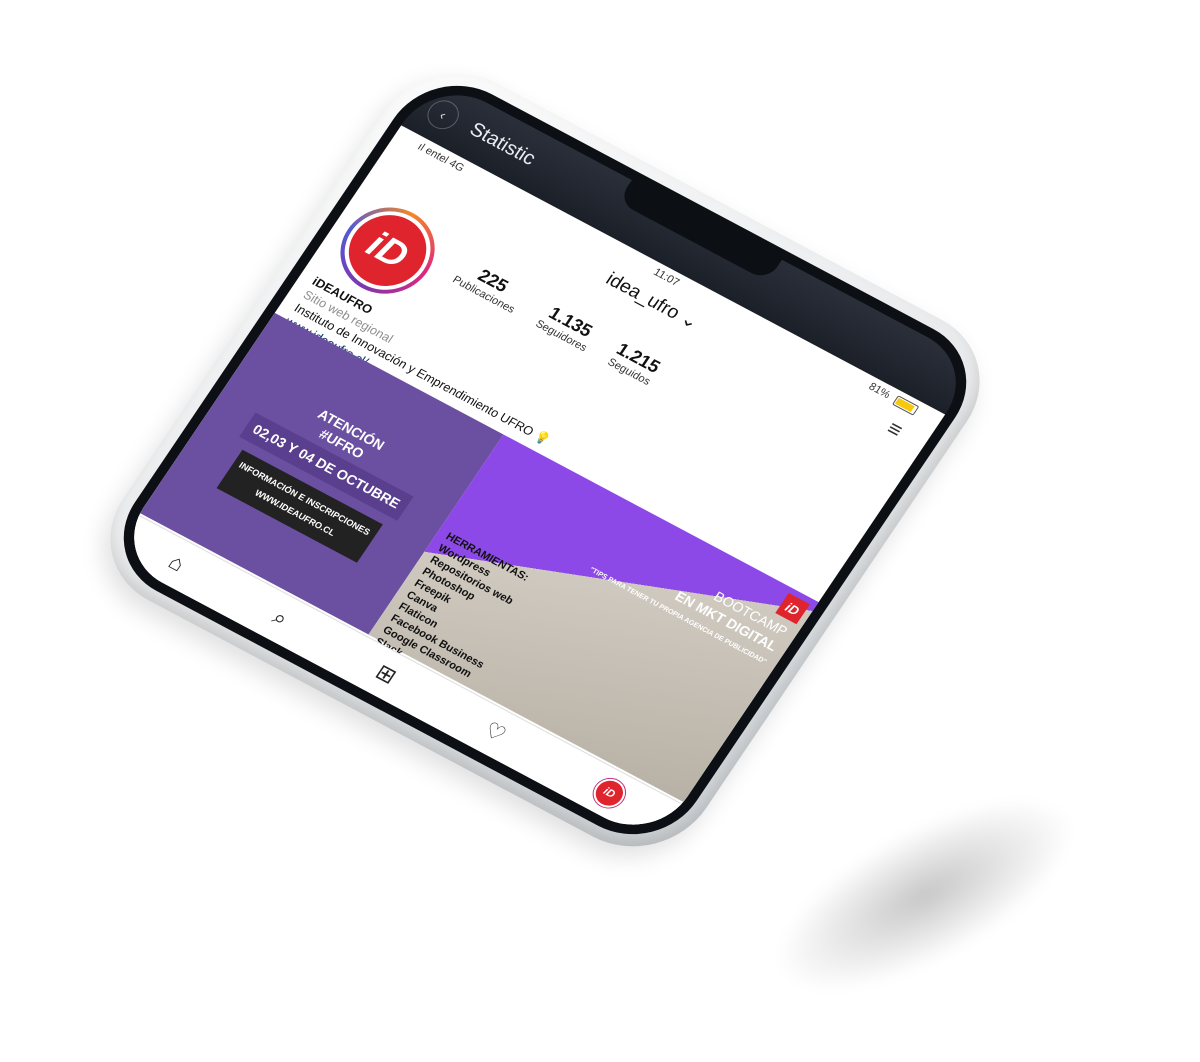 The width and height of the screenshot is (1200, 1062). I want to click on menu-icon: ≡, so click(899, 432).